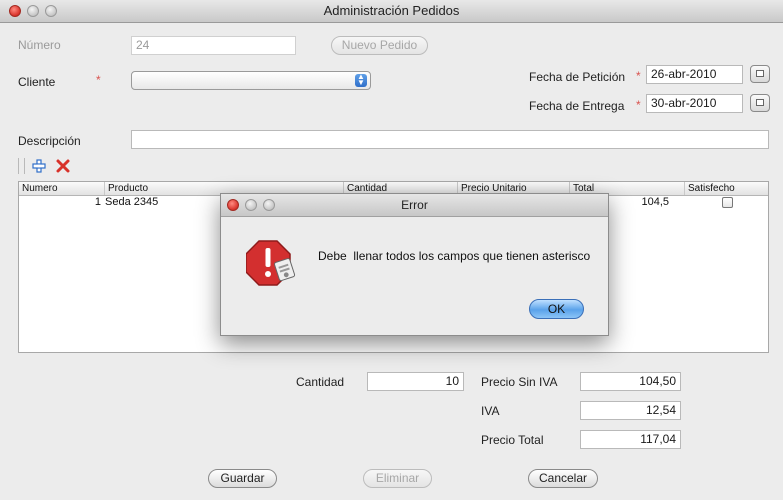 The height and width of the screenshot is (500, 783). I want to click on fecha-entrega-label: Fecha de Entrega, so click(577, 106).